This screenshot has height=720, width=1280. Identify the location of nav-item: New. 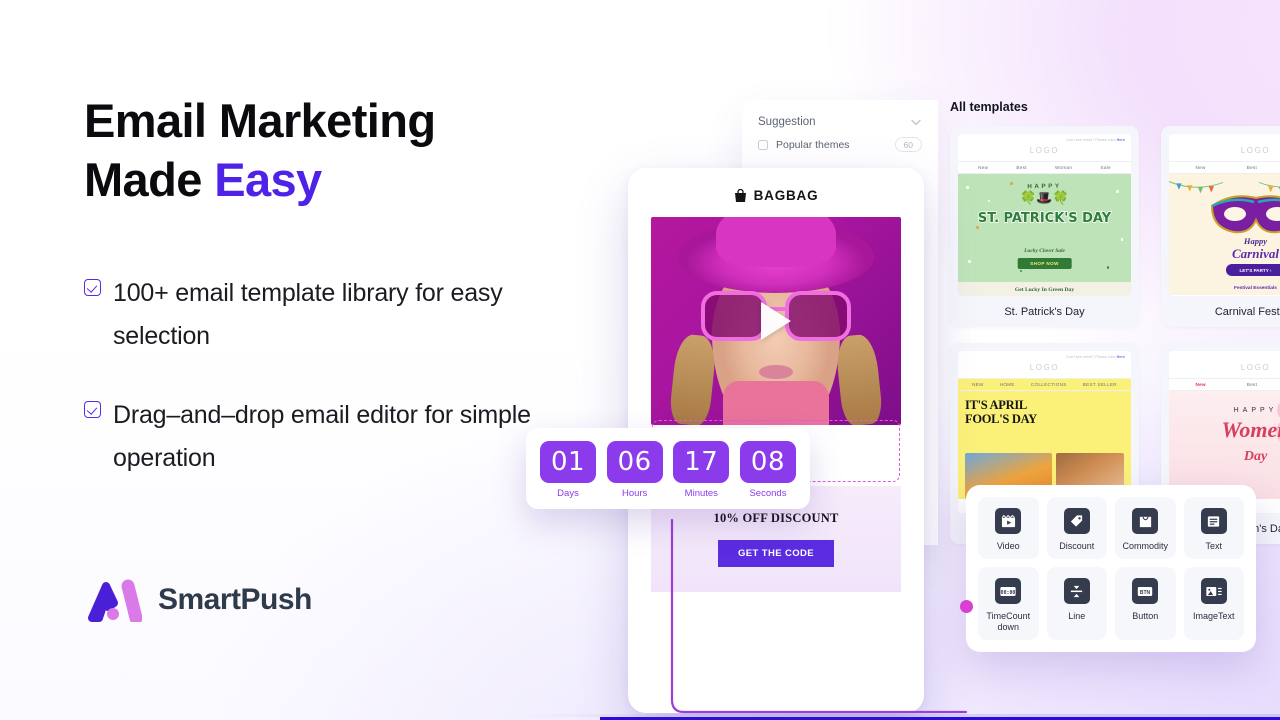
(1200, 384).